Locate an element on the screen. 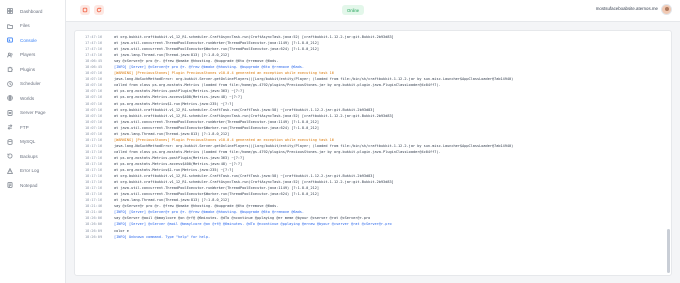  restart-button is located at coordinates (99, 10).